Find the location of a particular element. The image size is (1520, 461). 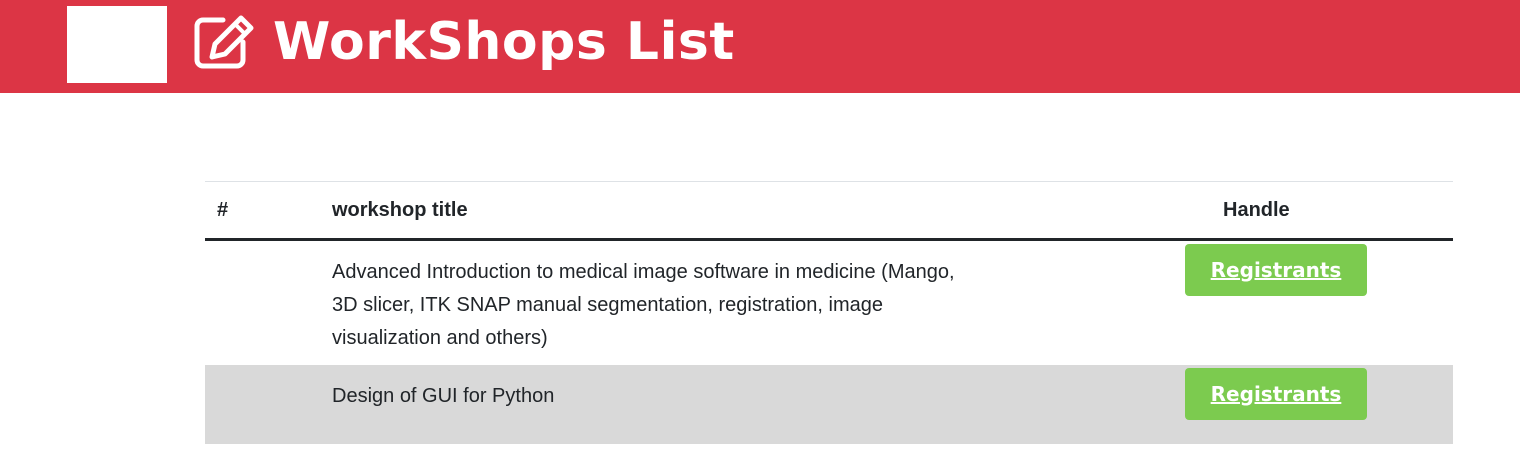

page-title: WorkShops List is located at coordinates (504, 42).